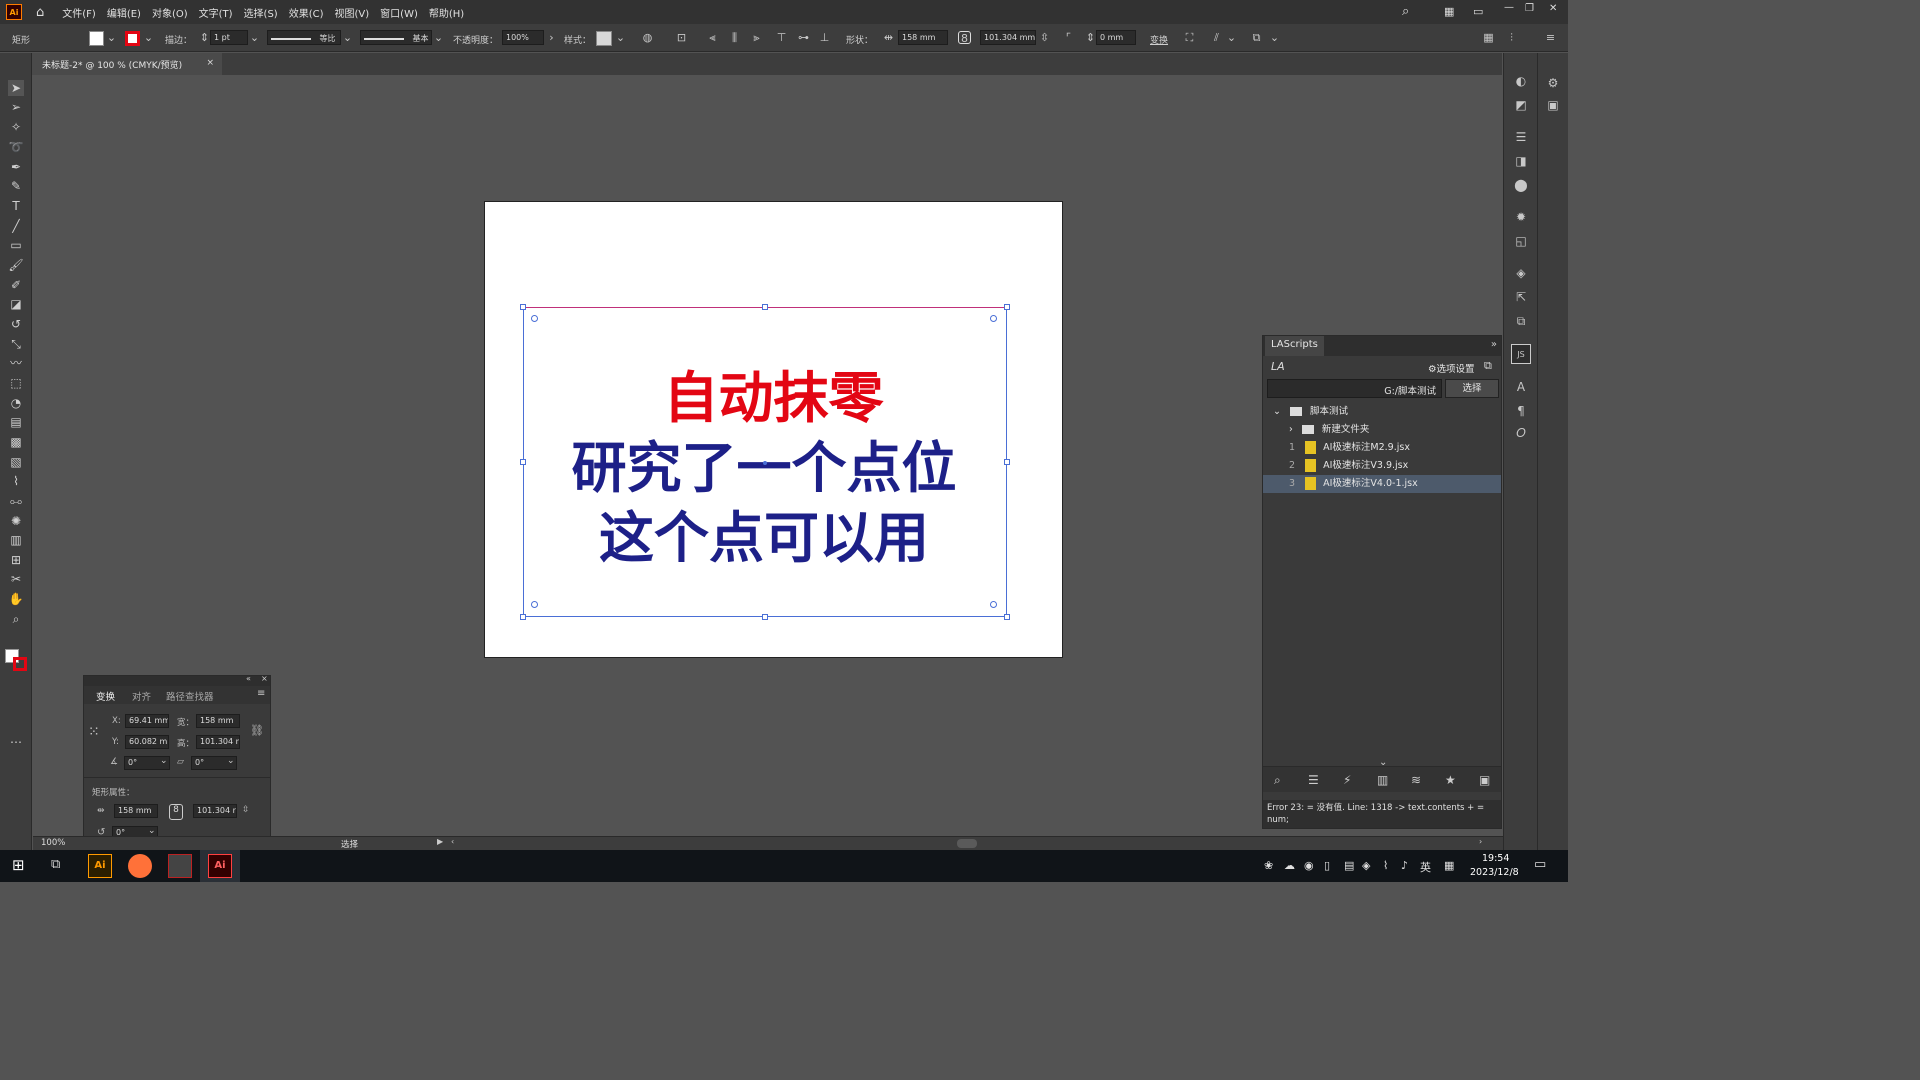  Describe the element at coordinates (248, 678) in the screenshot. I see `collapse-panel-icon: «` at that location.